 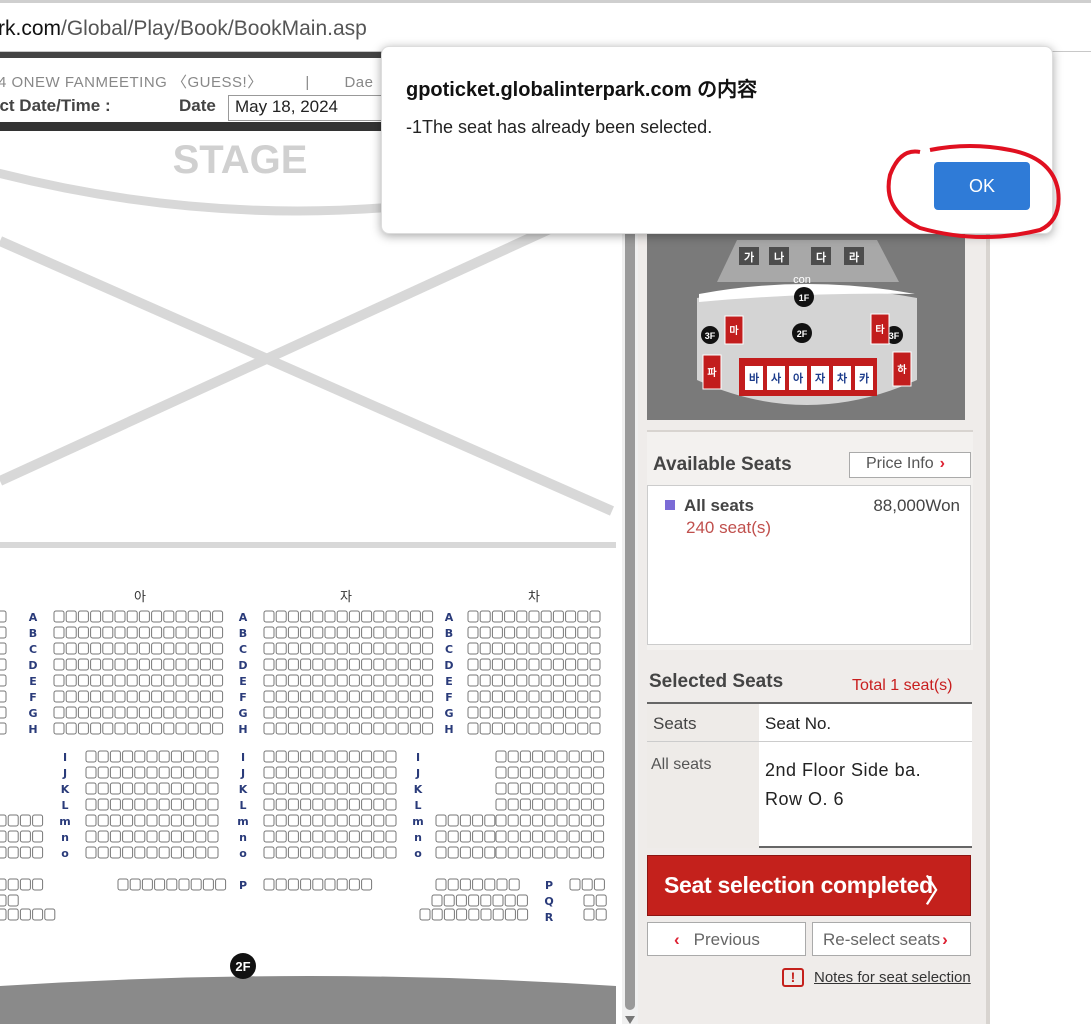 I want to click on scroll-down-arrow-icon, so click(x=630, y=1020).